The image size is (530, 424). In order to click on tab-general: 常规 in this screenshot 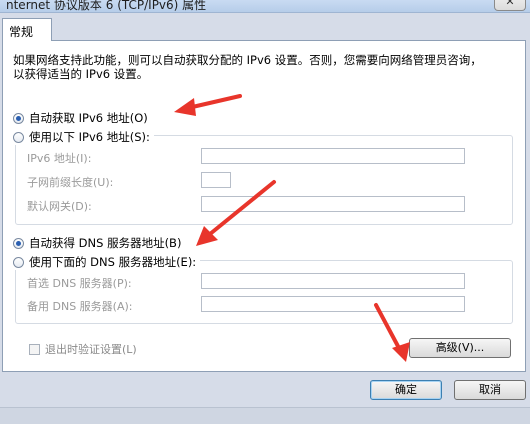, I will do `click(27, 29)`.